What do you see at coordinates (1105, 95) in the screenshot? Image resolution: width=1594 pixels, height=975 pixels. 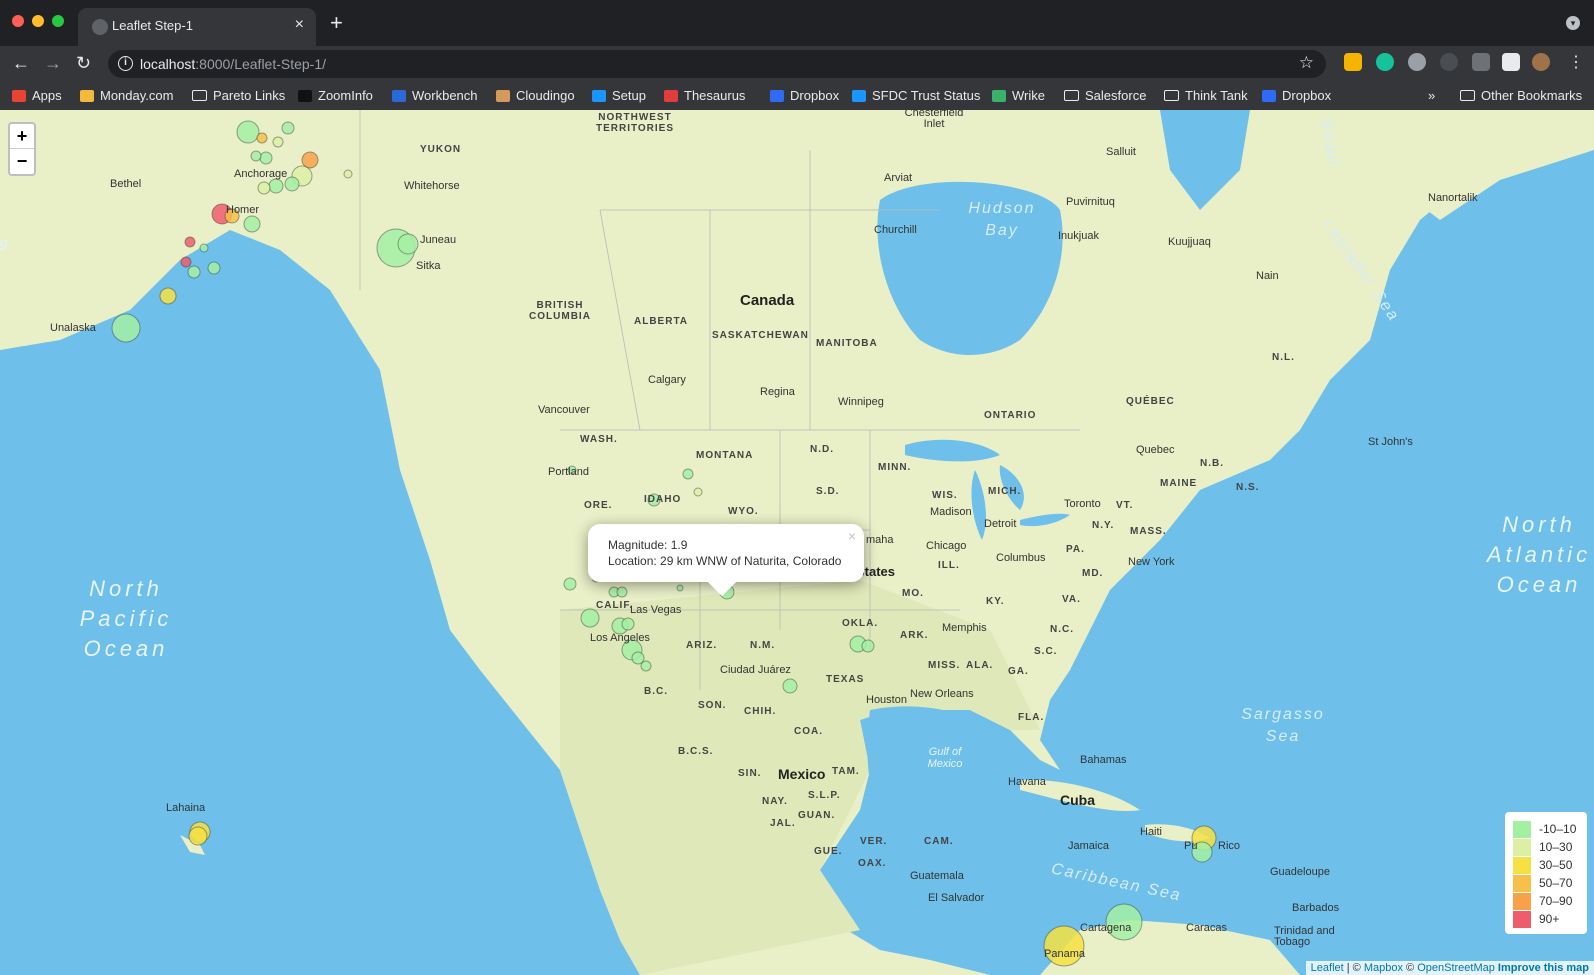 I see `bookmark-salesforce: Salesforce` at bounding box center [1105, 95].